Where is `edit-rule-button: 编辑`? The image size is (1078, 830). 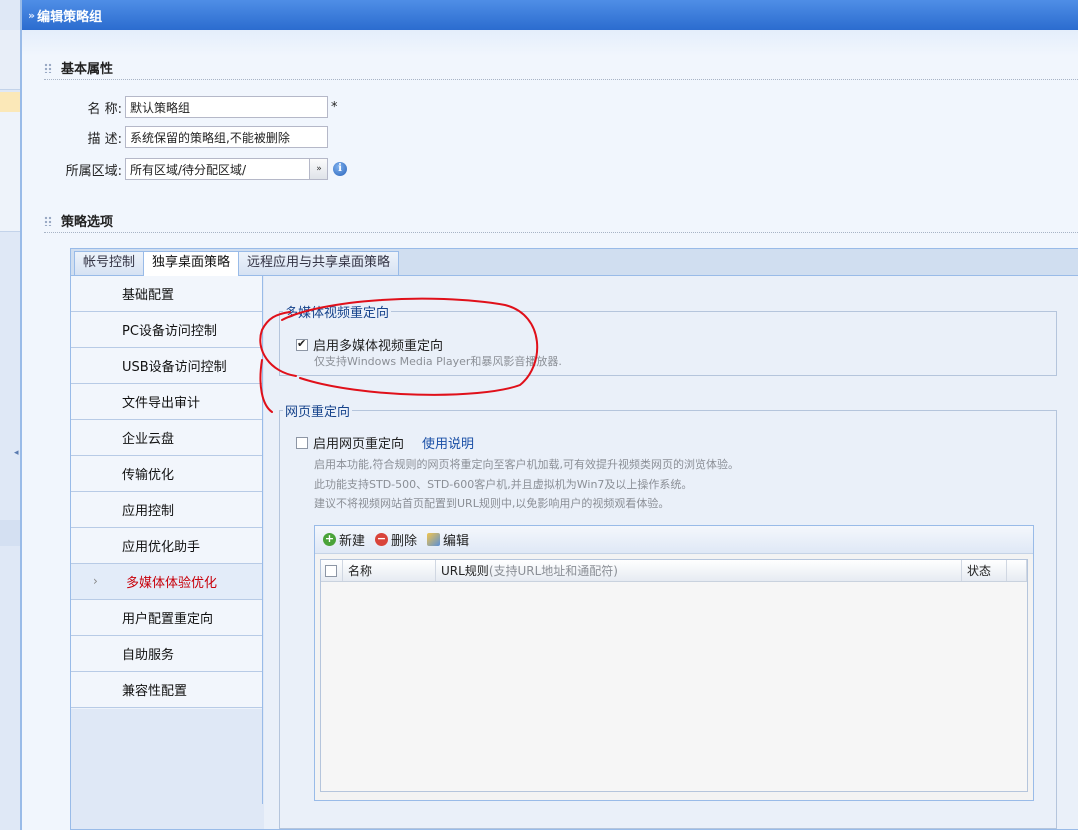 edit-rule-button: 编辑 is located at coordinates (448, 539).